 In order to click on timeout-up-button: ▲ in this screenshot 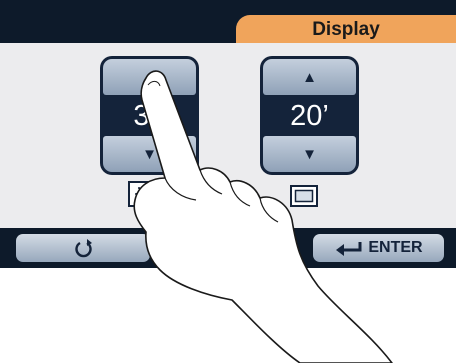, I will do `click(309, 77)`.